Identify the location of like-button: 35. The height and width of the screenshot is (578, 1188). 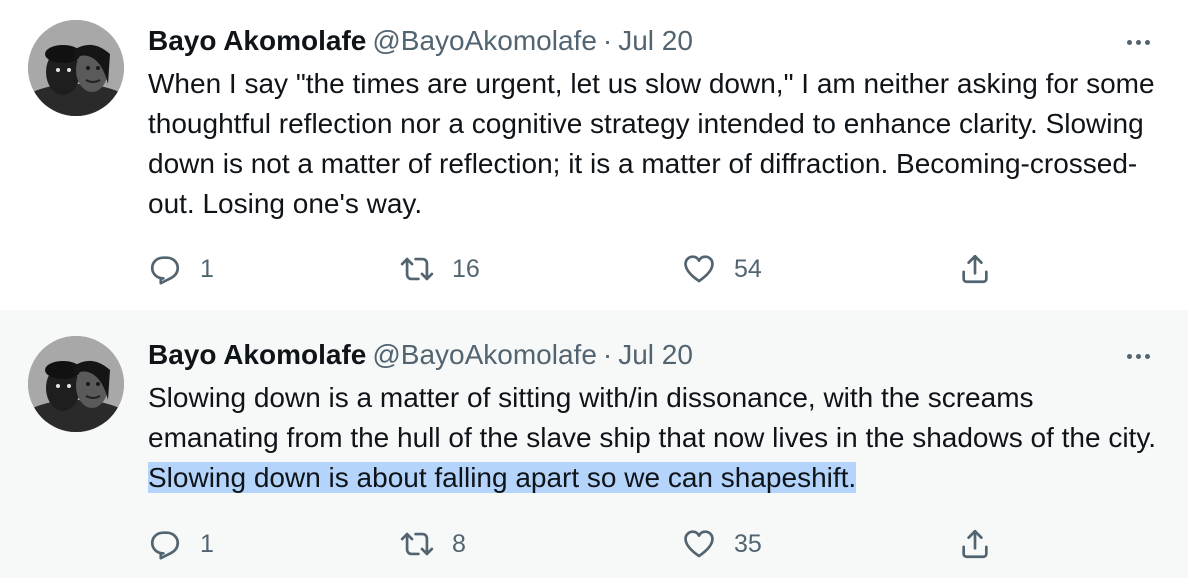
(722, 544).